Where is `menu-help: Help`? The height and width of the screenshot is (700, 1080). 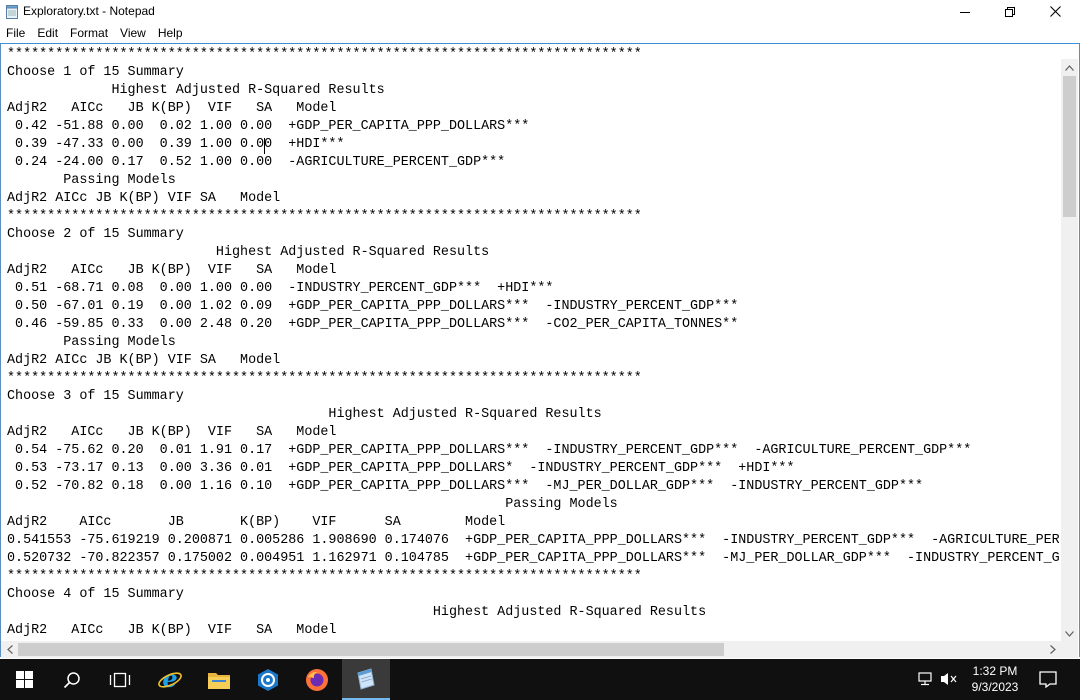 menu-help: Help is located at coordinates (170, 33).